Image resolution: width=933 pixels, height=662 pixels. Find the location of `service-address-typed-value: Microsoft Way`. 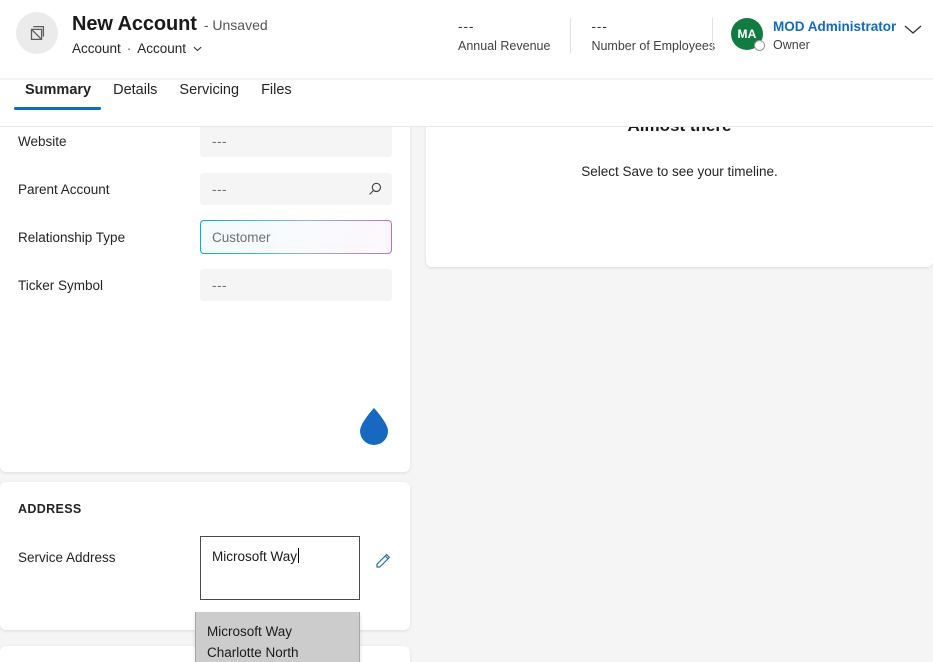

service-address-typed-value: Microsoft Way is located at coordinates (255, 556).